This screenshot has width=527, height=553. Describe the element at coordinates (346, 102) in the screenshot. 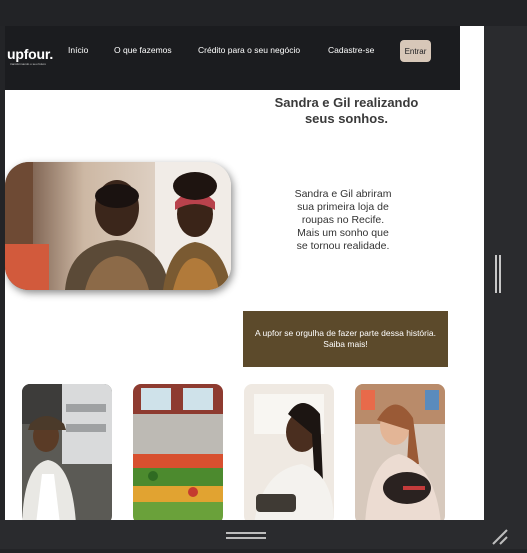

I see `hero-title-line-1: Sandra e Gil realizando` at that location.